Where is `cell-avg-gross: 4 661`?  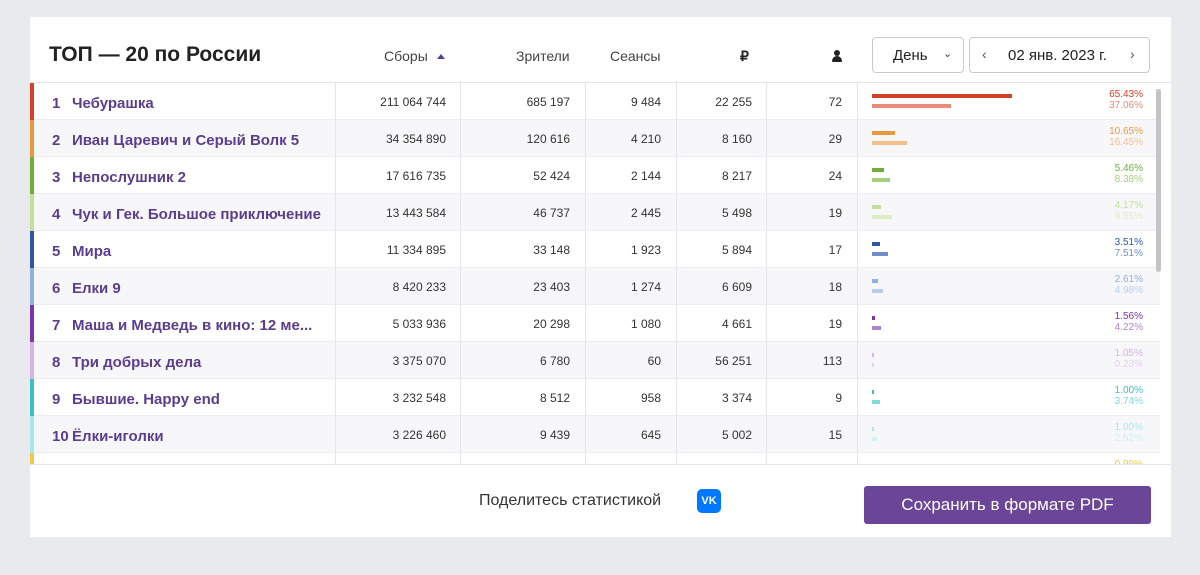
cell-avg-gross: 4 661 is located at coordinates (736, 324).